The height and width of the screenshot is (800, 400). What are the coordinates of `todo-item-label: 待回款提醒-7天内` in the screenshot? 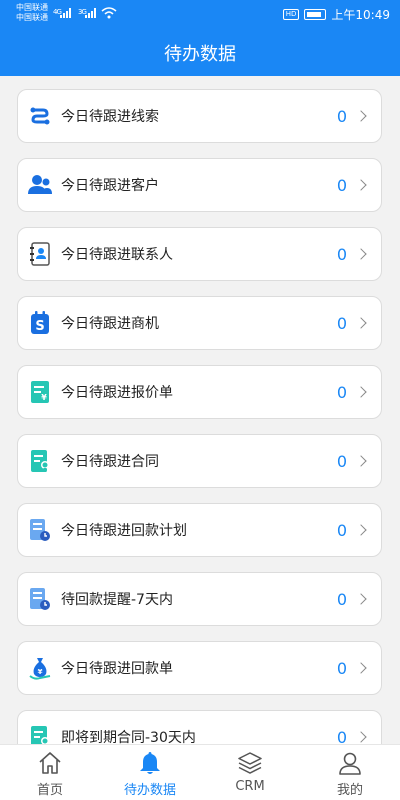 It's located at (117, 600).